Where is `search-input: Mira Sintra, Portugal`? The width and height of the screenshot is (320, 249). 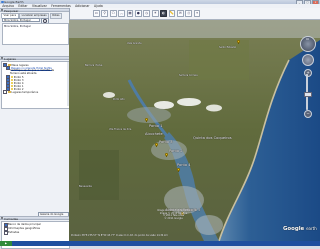 search-input: Mira Sintra, Portugal is located at coordinates (21, 20).